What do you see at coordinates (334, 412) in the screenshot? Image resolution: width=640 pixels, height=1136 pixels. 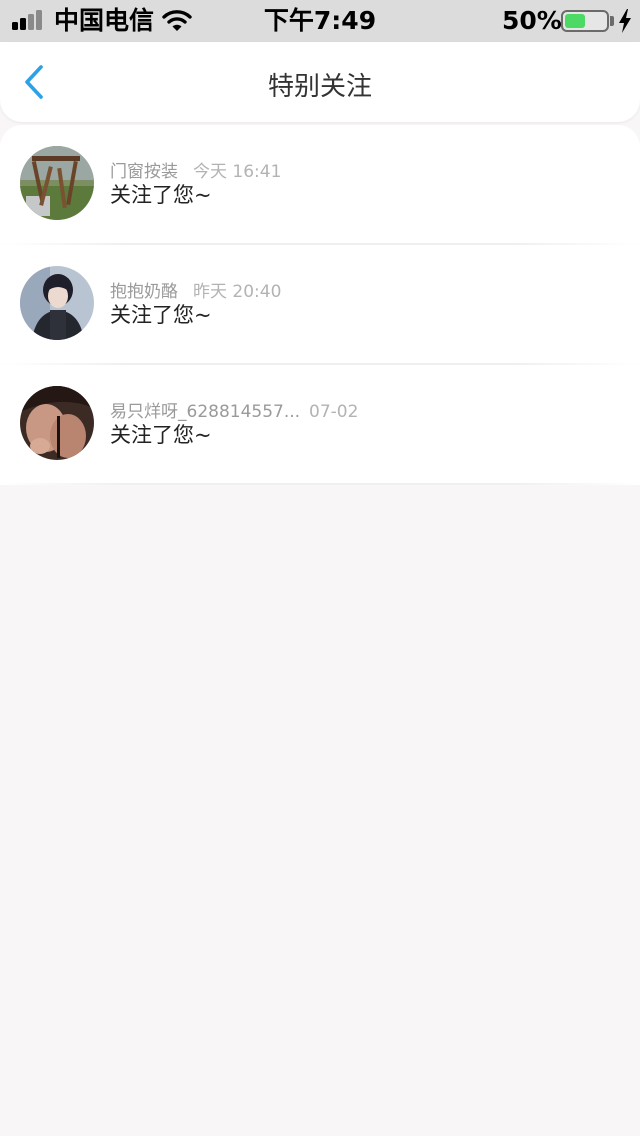 I see `timestamp: 07-02` at bounding box center [334, 412].